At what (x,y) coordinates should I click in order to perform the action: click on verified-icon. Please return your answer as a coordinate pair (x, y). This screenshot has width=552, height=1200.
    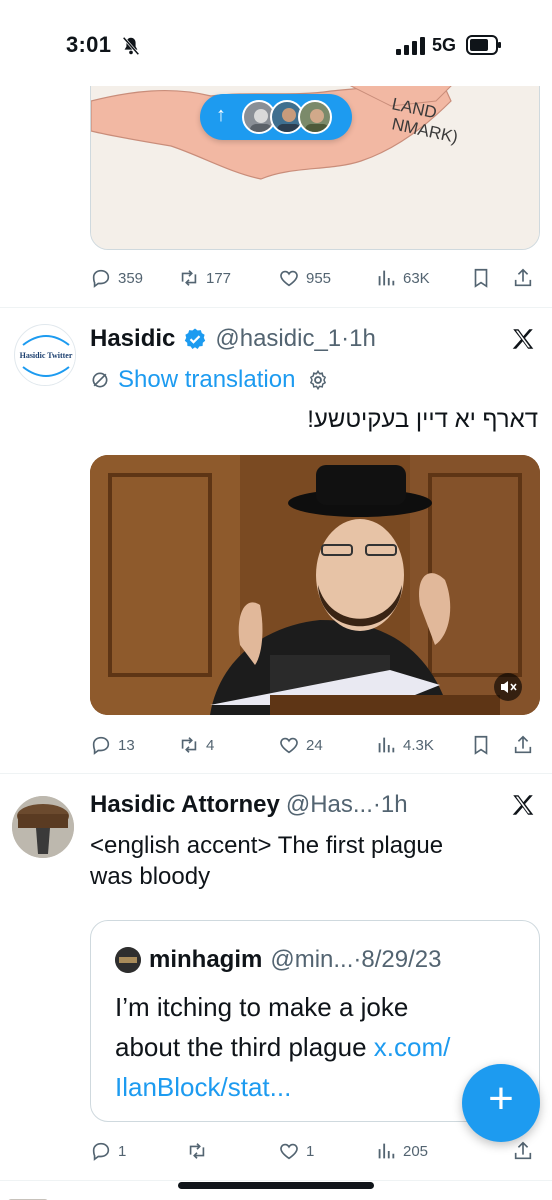
    Looking at the image, I should click on (195, 338).